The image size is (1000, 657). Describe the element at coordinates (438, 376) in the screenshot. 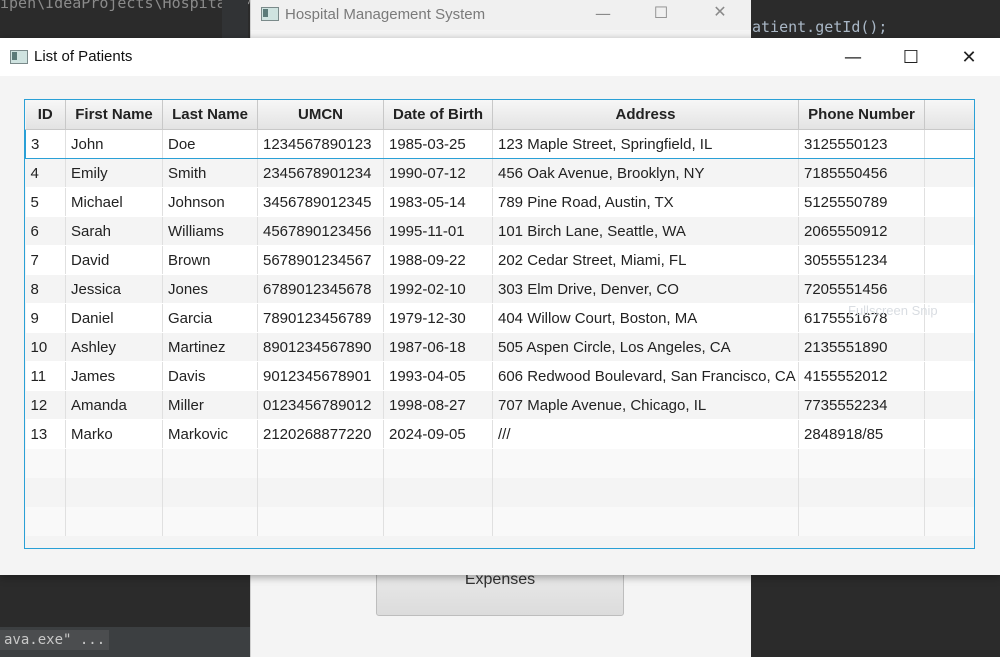

I see `cell-date-of-birth: 1993-04-05` at that location.